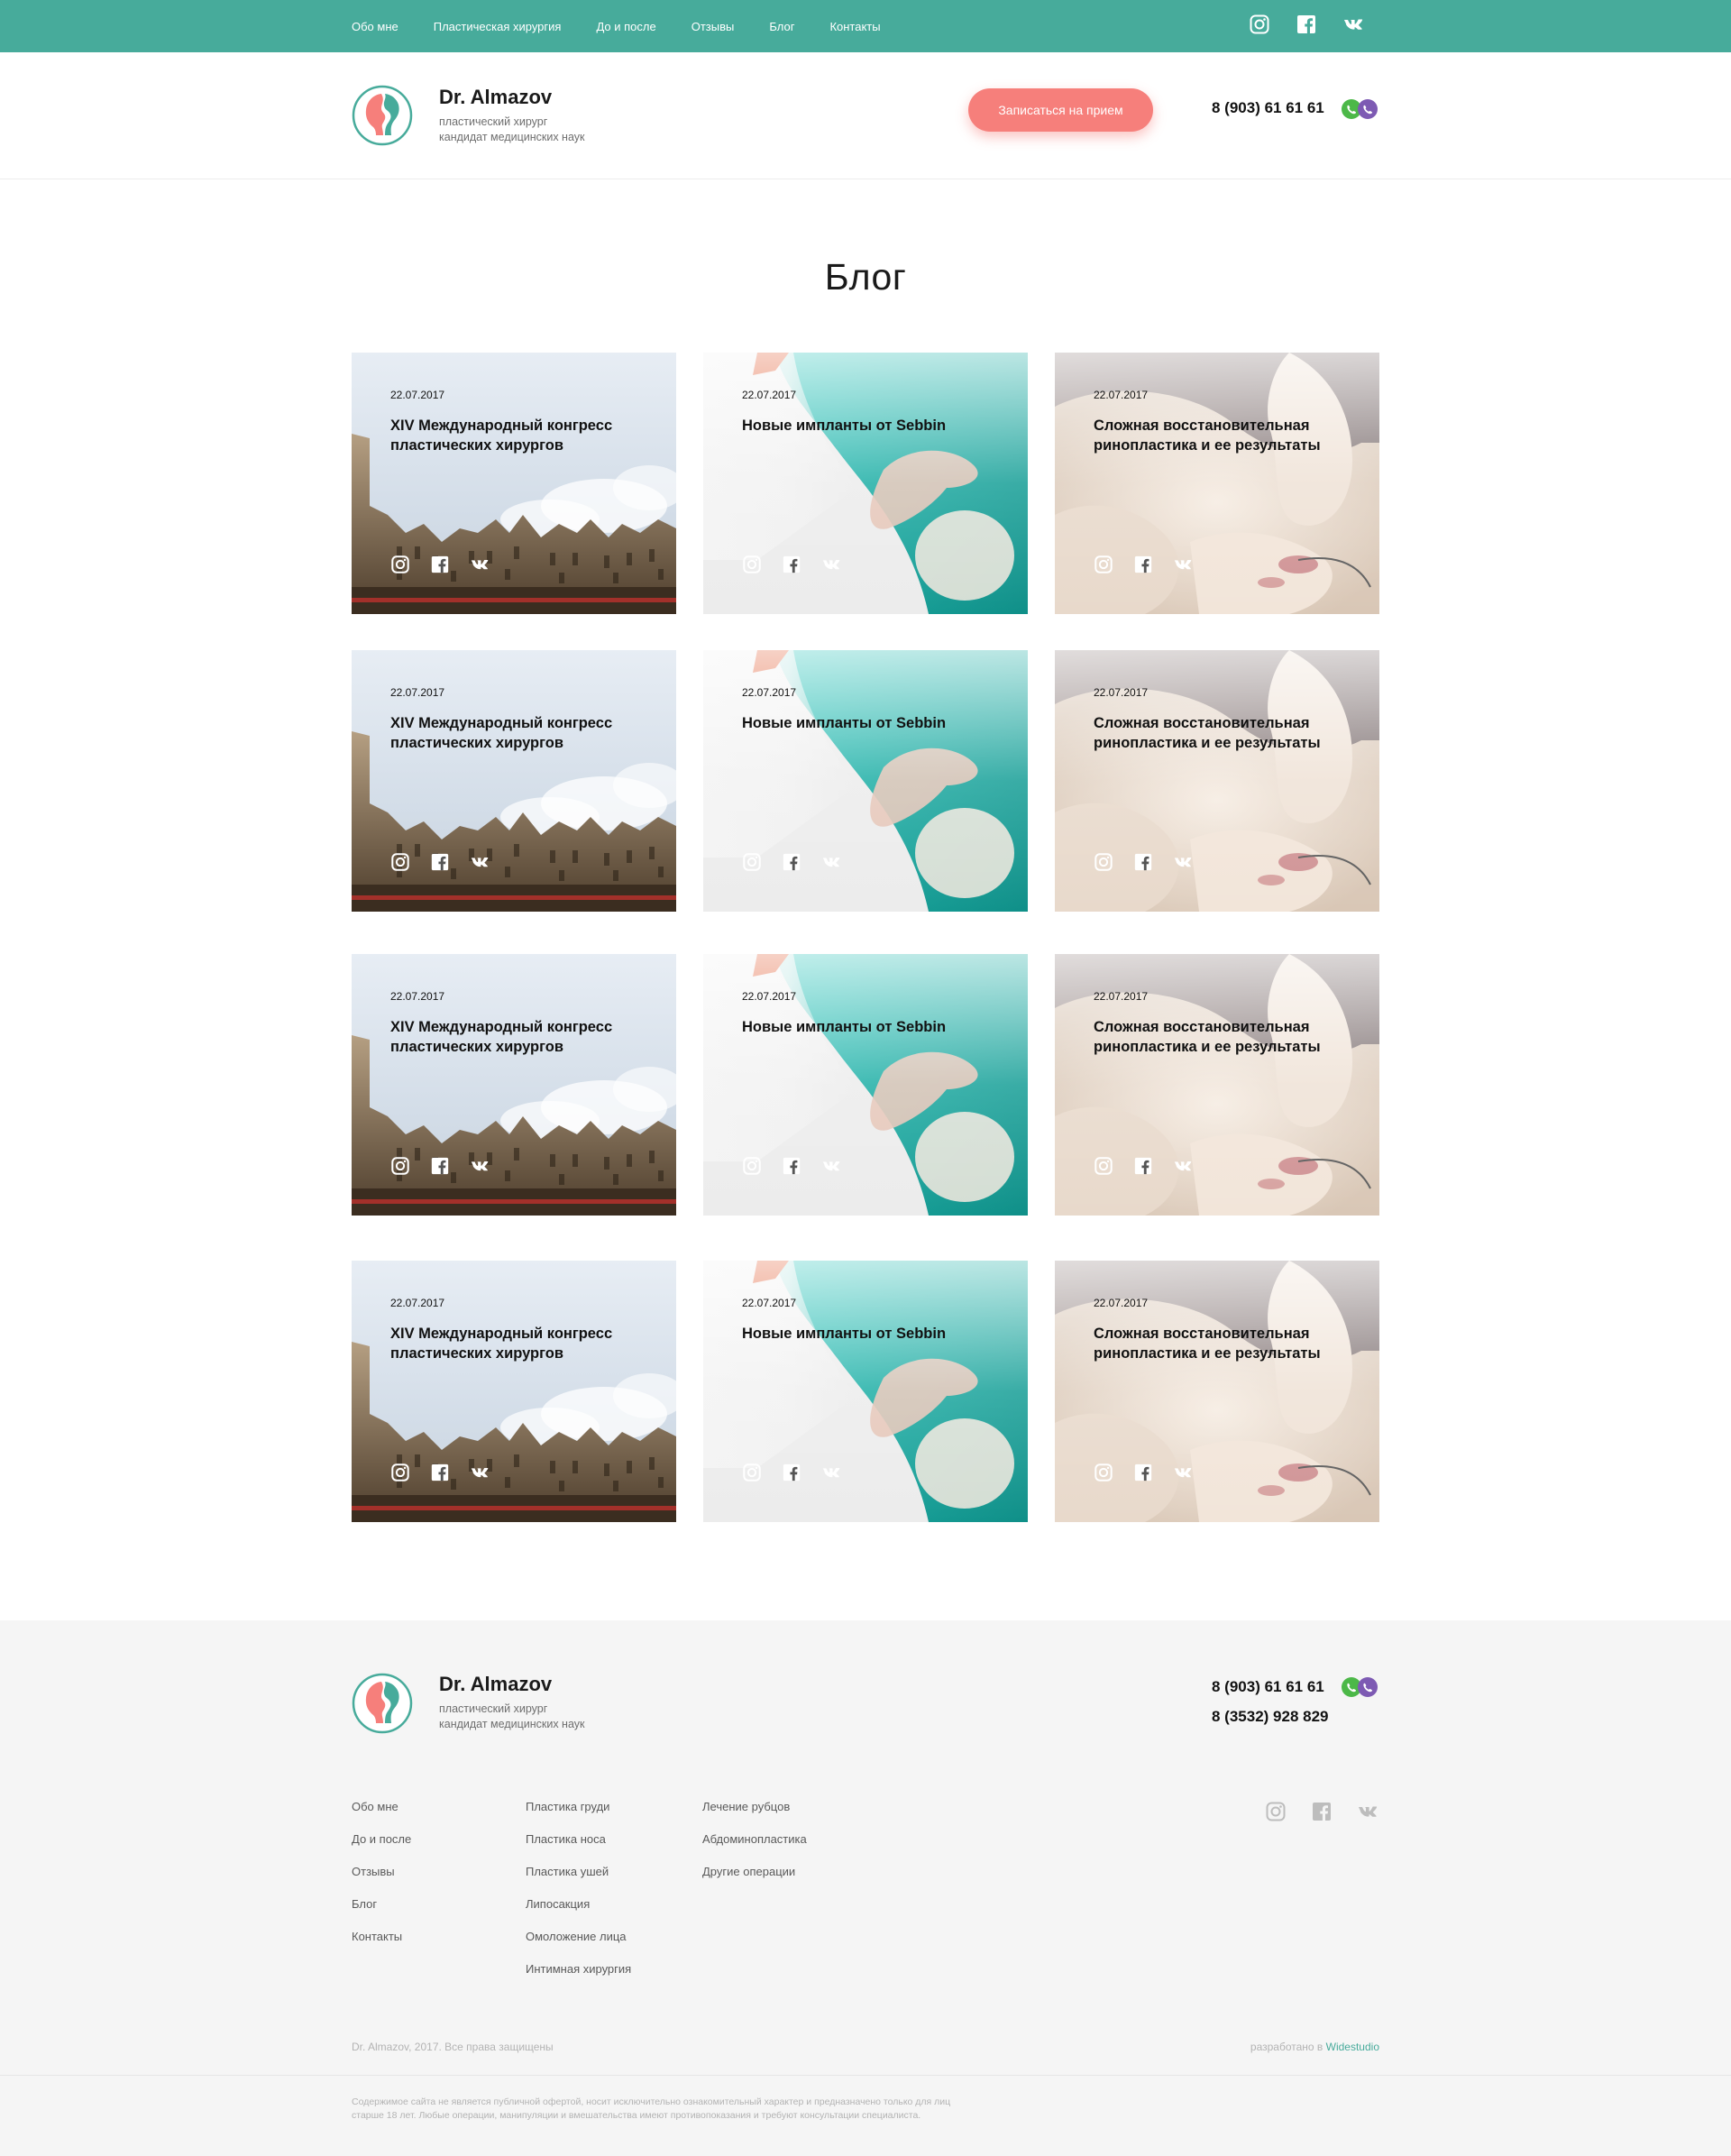 This screenshot has width=1731, height=2156. I want to click on blog-card-share, so click(449, 862).